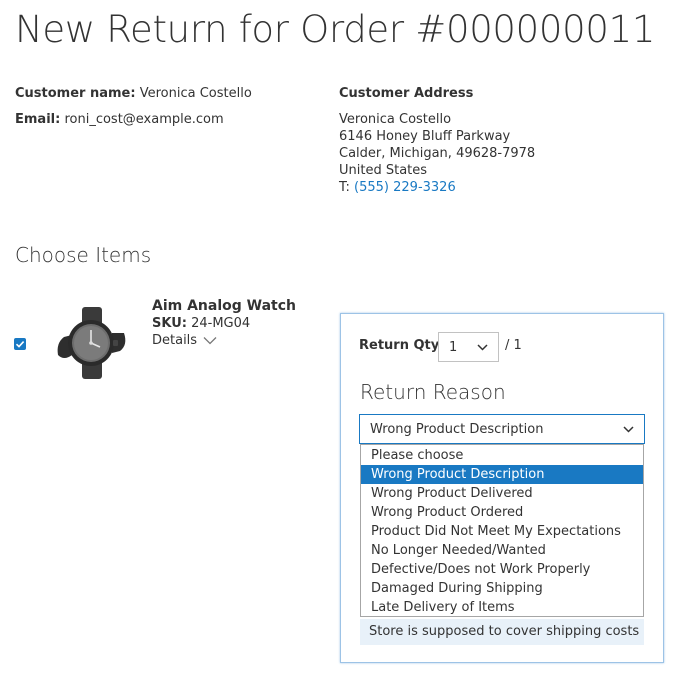 The width and height of the screenshot is (678, 677). I want to click on reason-option: Product Did Not Meet My Expectations, so click(502, 531).